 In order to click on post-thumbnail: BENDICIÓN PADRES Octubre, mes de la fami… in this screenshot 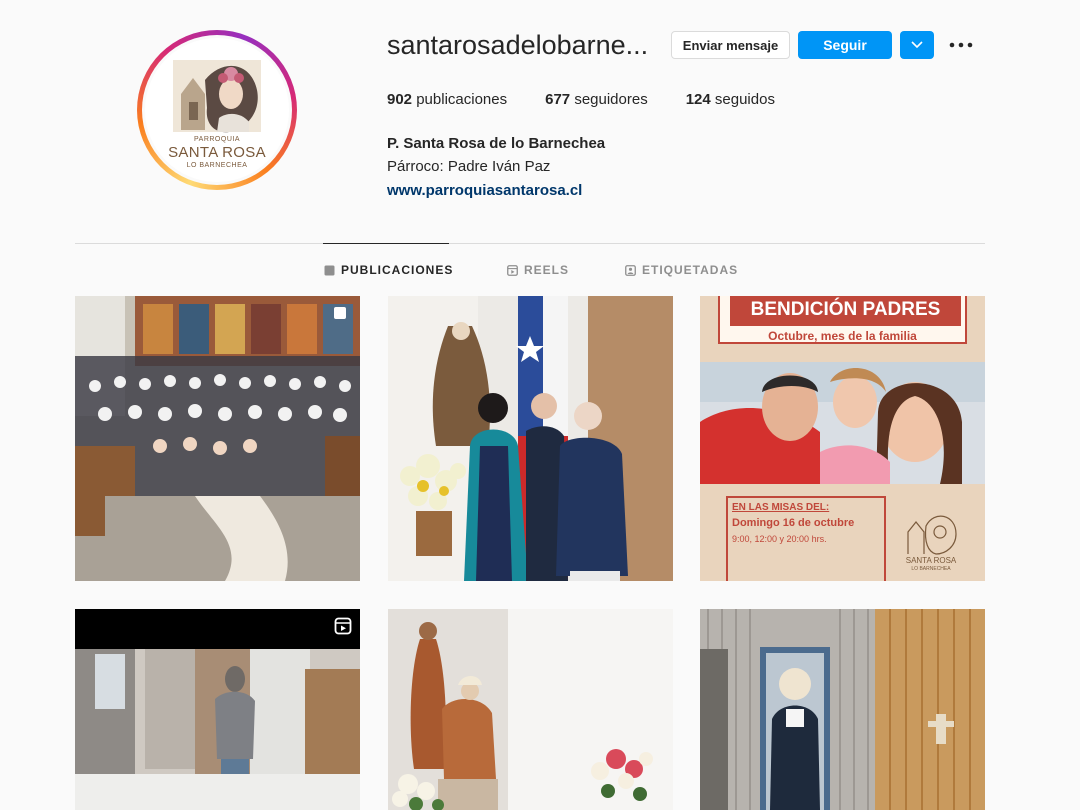, I will do `click(842, 438)`.